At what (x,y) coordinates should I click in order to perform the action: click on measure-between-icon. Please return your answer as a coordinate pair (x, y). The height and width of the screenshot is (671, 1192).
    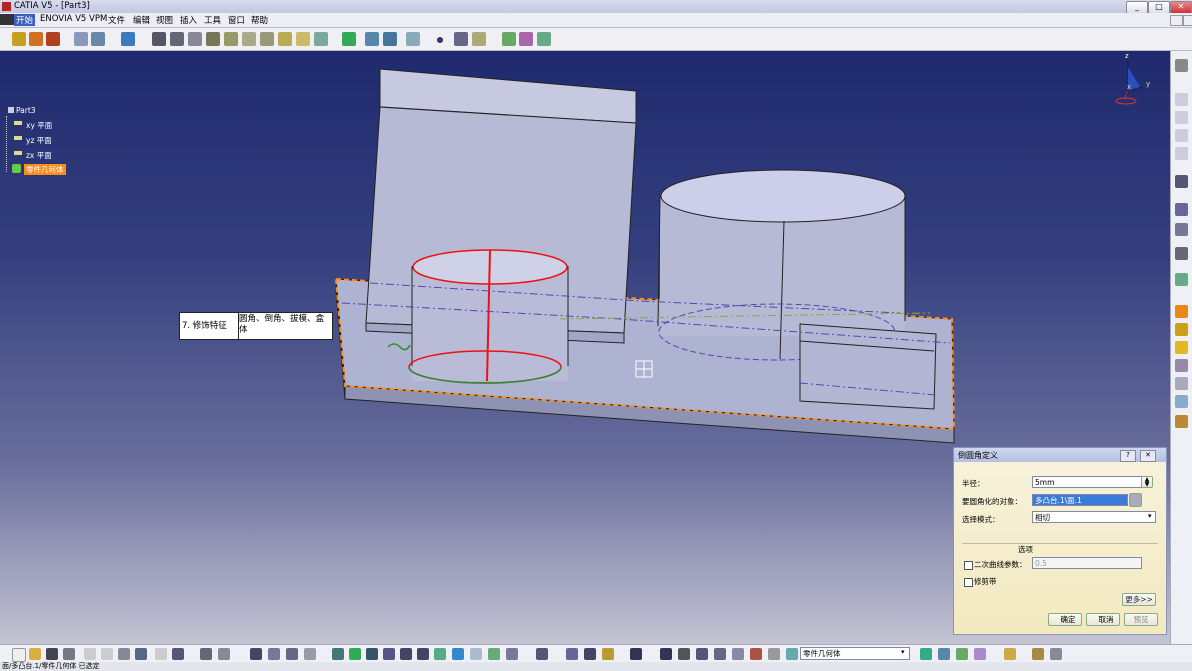
    Looking at the image, I should click on (1038, 654).